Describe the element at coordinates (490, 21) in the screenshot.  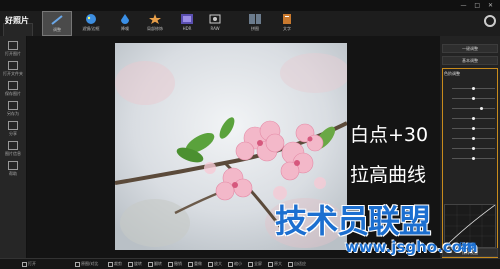
I see `settings-gear-icon` at that location.